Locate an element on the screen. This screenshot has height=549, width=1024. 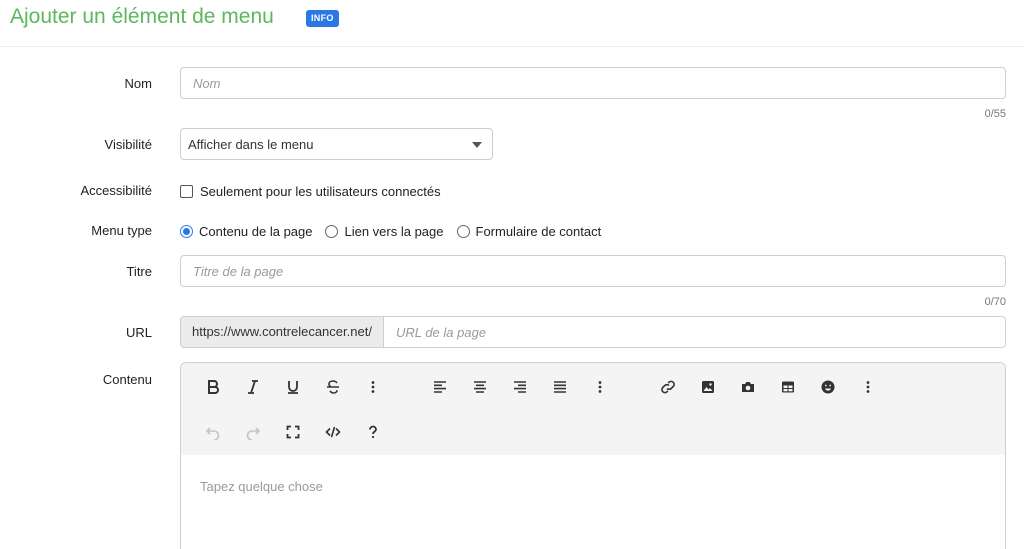
table-icon is located at coordinates (788, 387).